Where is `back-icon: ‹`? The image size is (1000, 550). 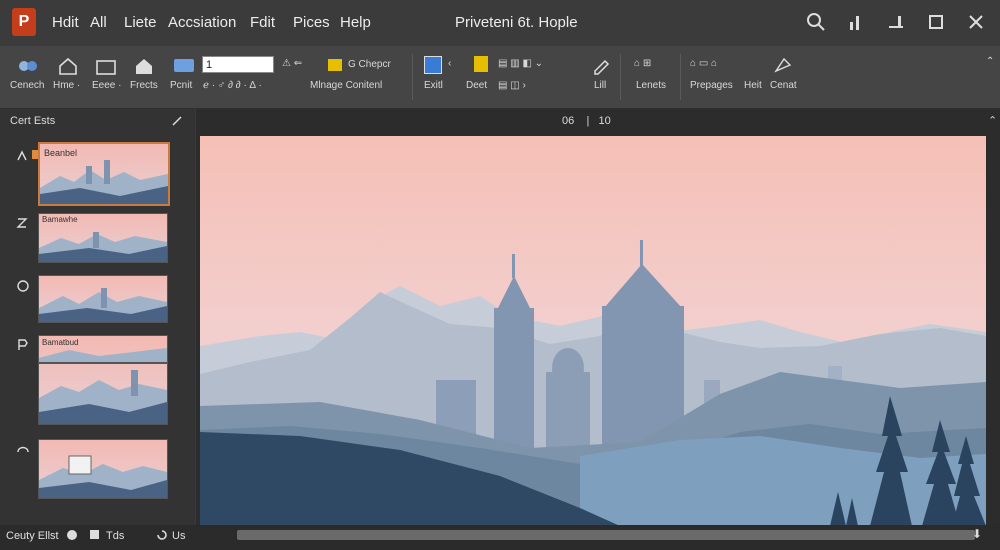
back-icon: ‹ is located at coordinates (449, 63).